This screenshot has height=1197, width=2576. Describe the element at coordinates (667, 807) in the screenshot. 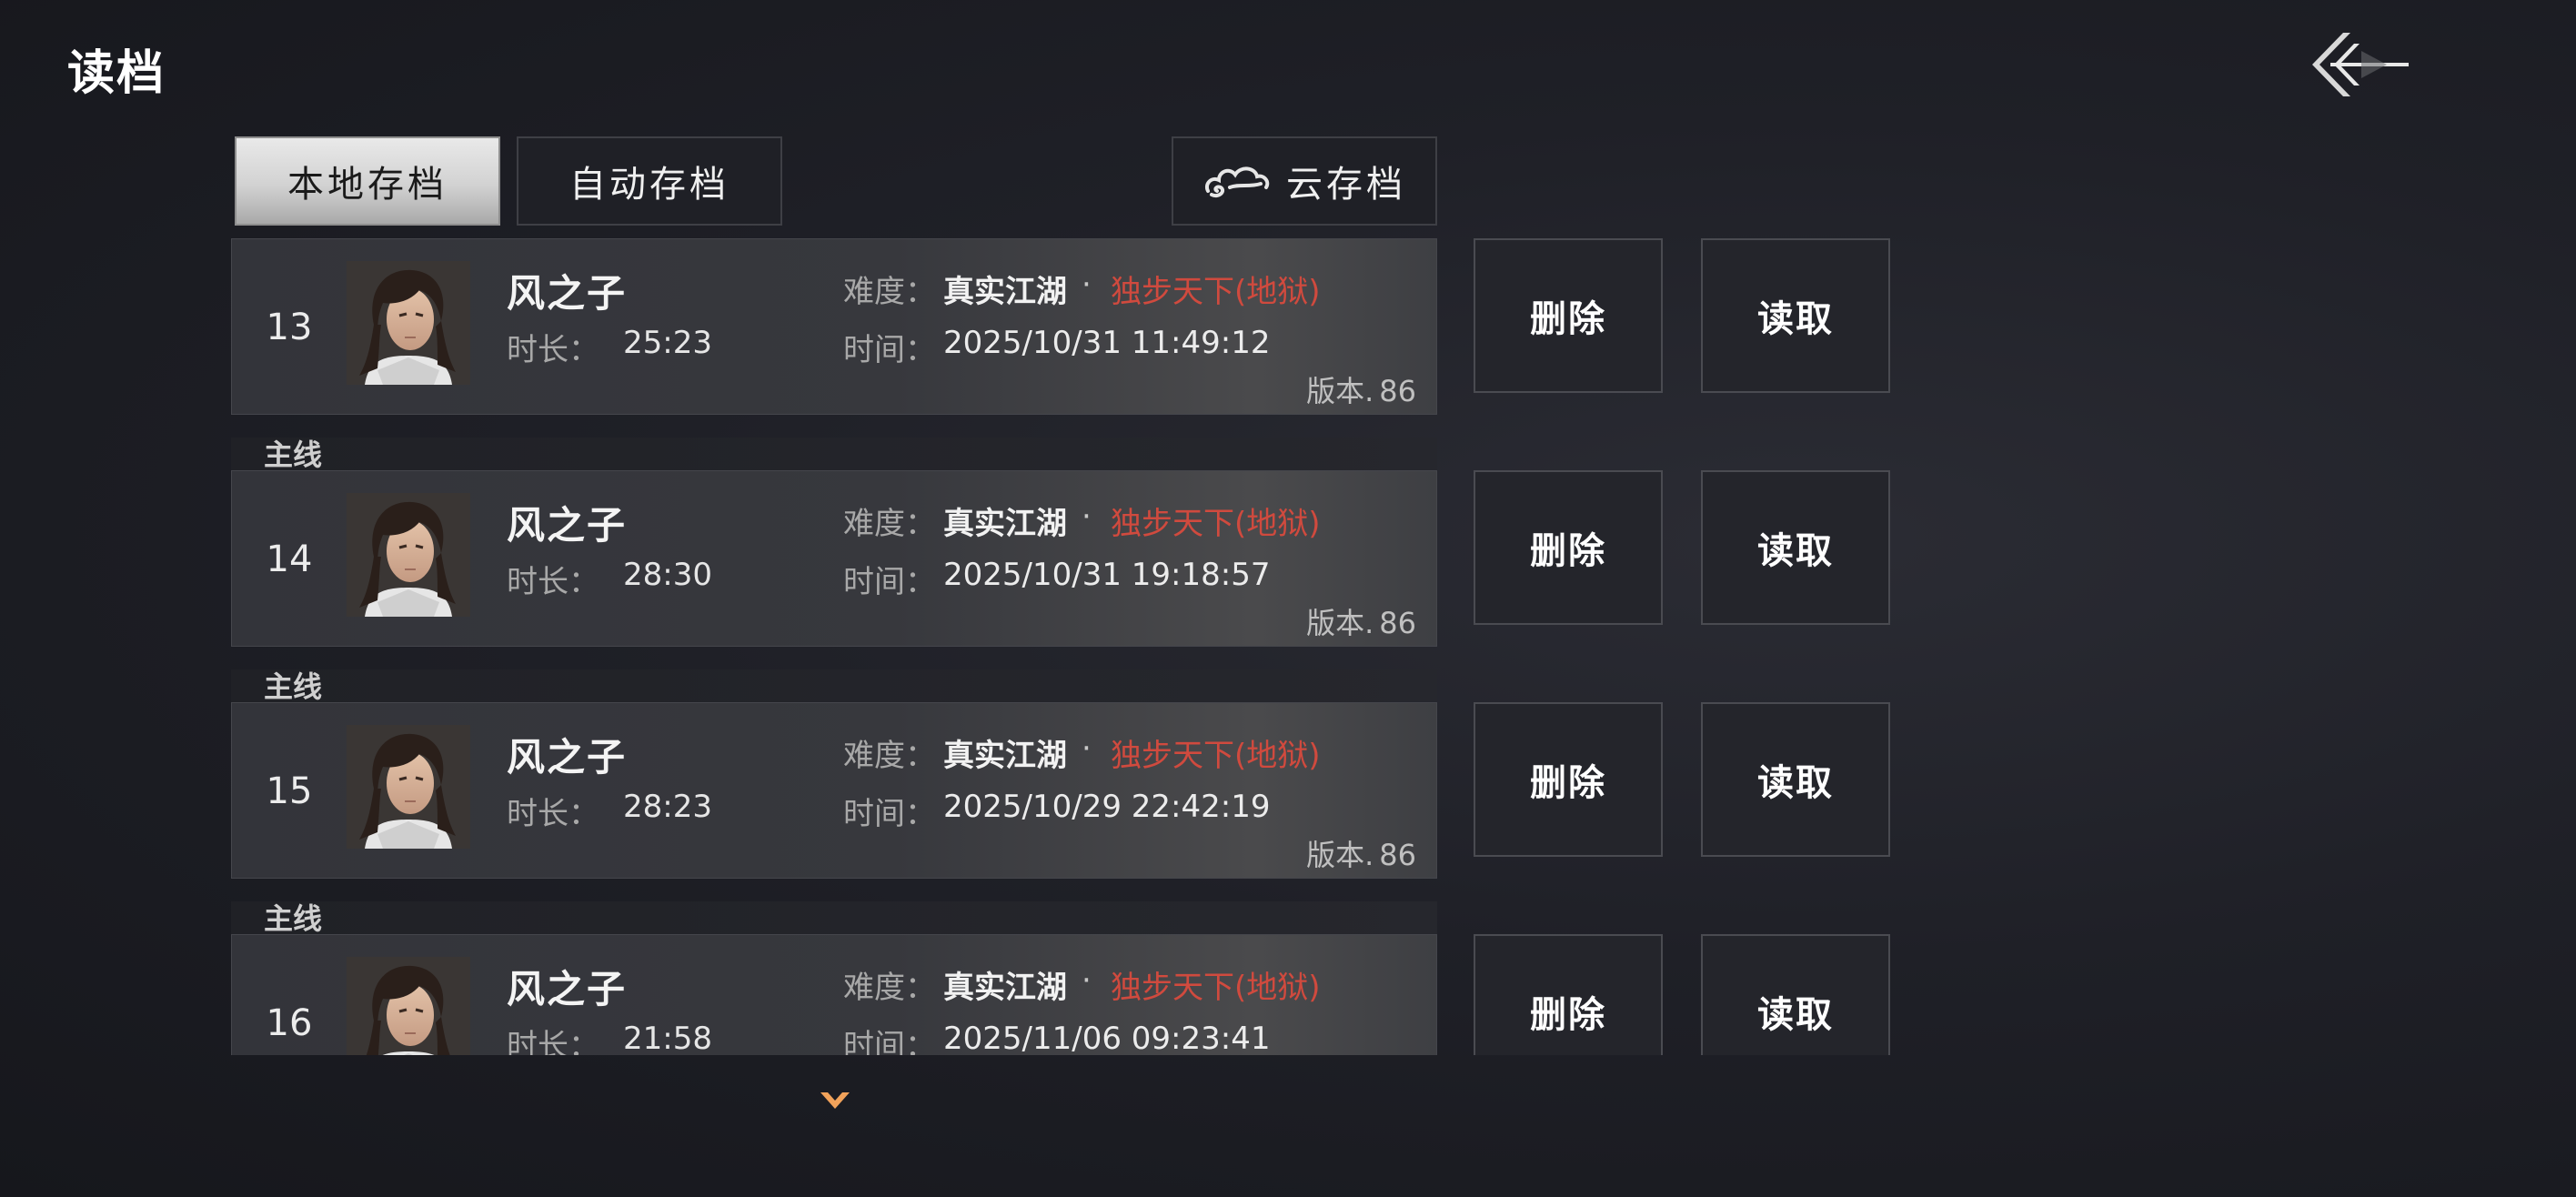

I see `duration-value: 28:23` at that location.